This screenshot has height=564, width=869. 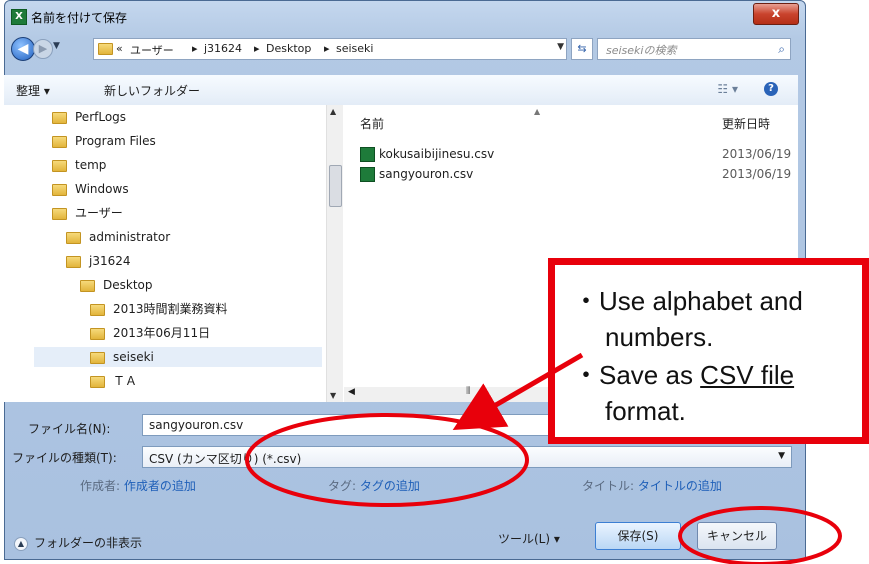 What do you see at coordinates (19, 17) in the screenshot?
I see `excel-app-icon: X` at bounding box center [19, 17].